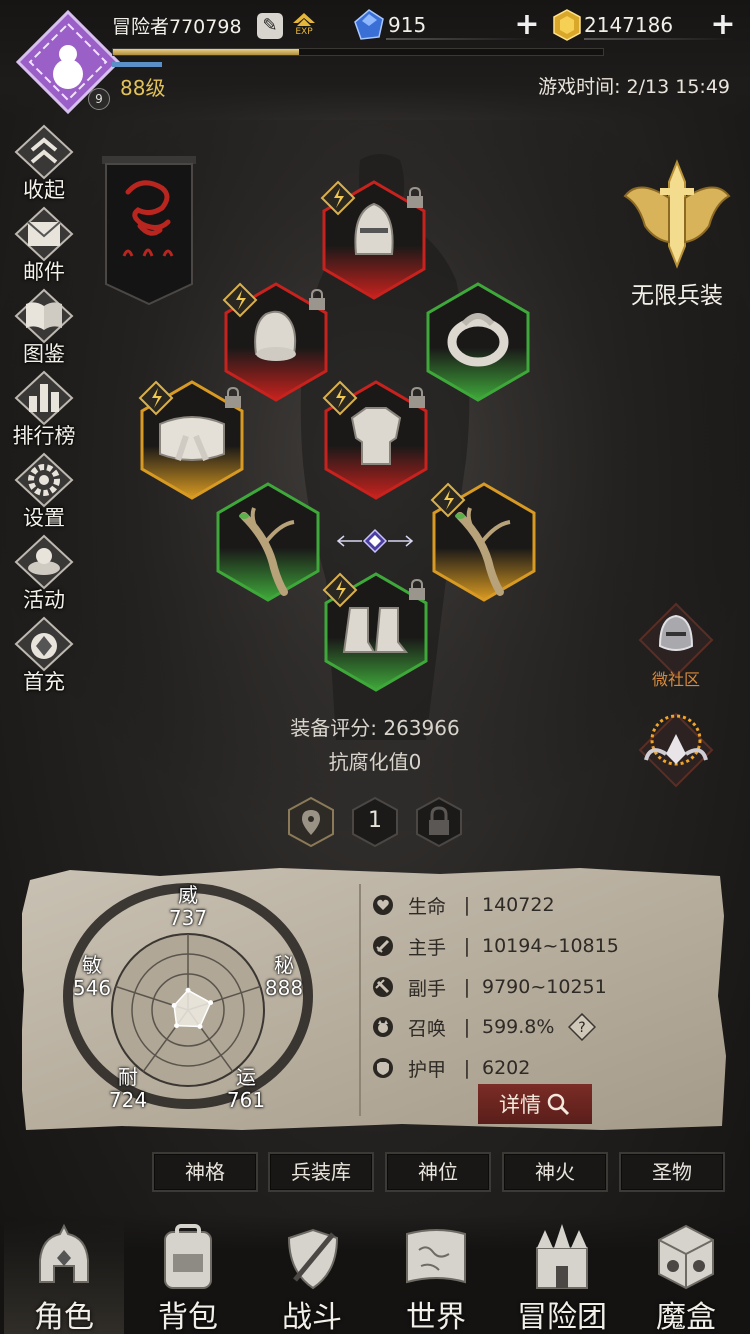 Image resolution: width=750 pixels, height=1334 pixels. Describe the element at coordinates (206, 52) in the screenshot. I see `exp-bar-fill` at that location.